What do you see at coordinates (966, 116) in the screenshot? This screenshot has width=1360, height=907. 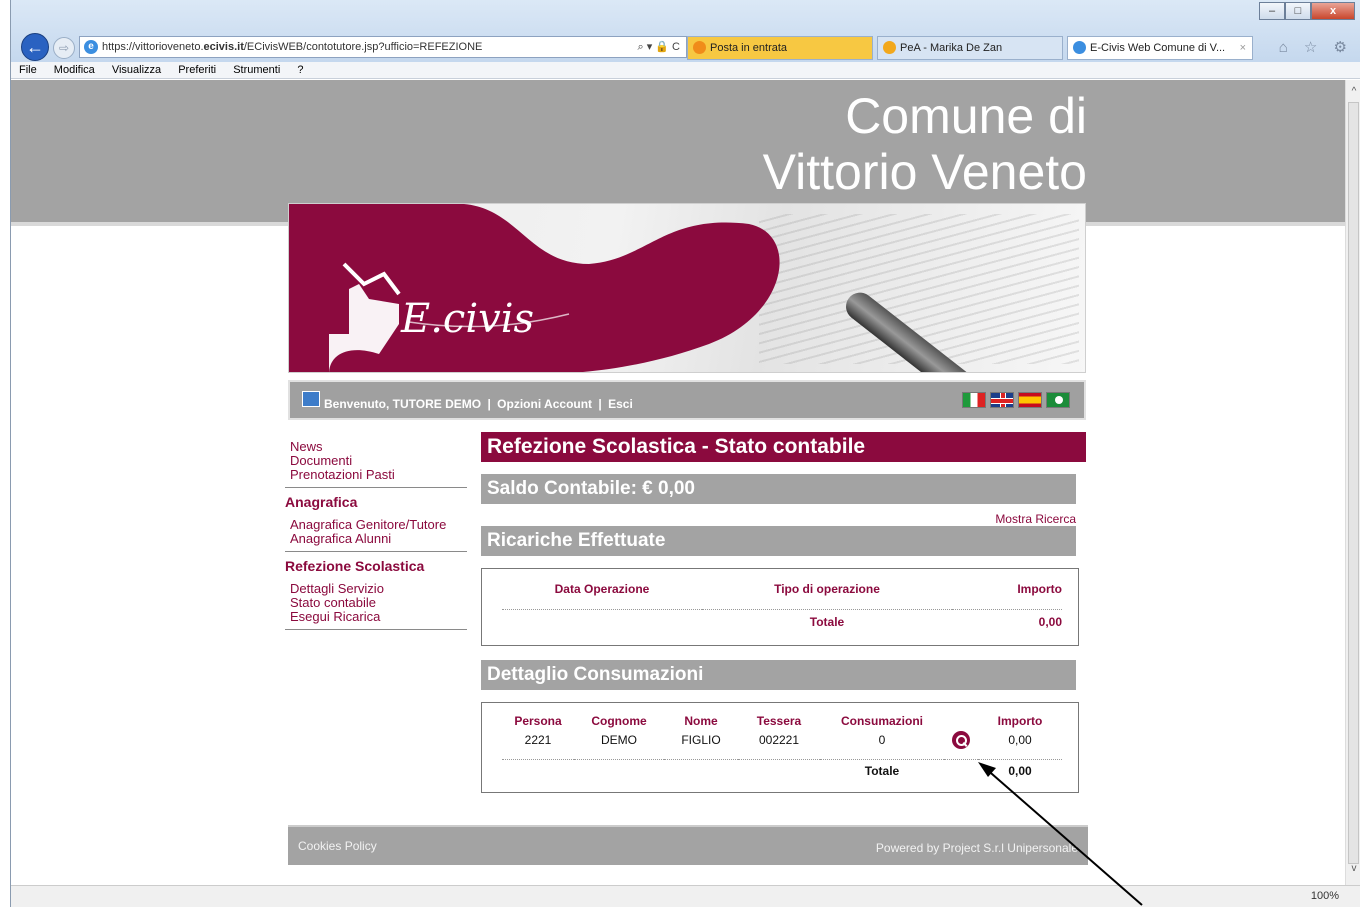 I see `comune-line1: Comune di` at bounding box center [966, 116].